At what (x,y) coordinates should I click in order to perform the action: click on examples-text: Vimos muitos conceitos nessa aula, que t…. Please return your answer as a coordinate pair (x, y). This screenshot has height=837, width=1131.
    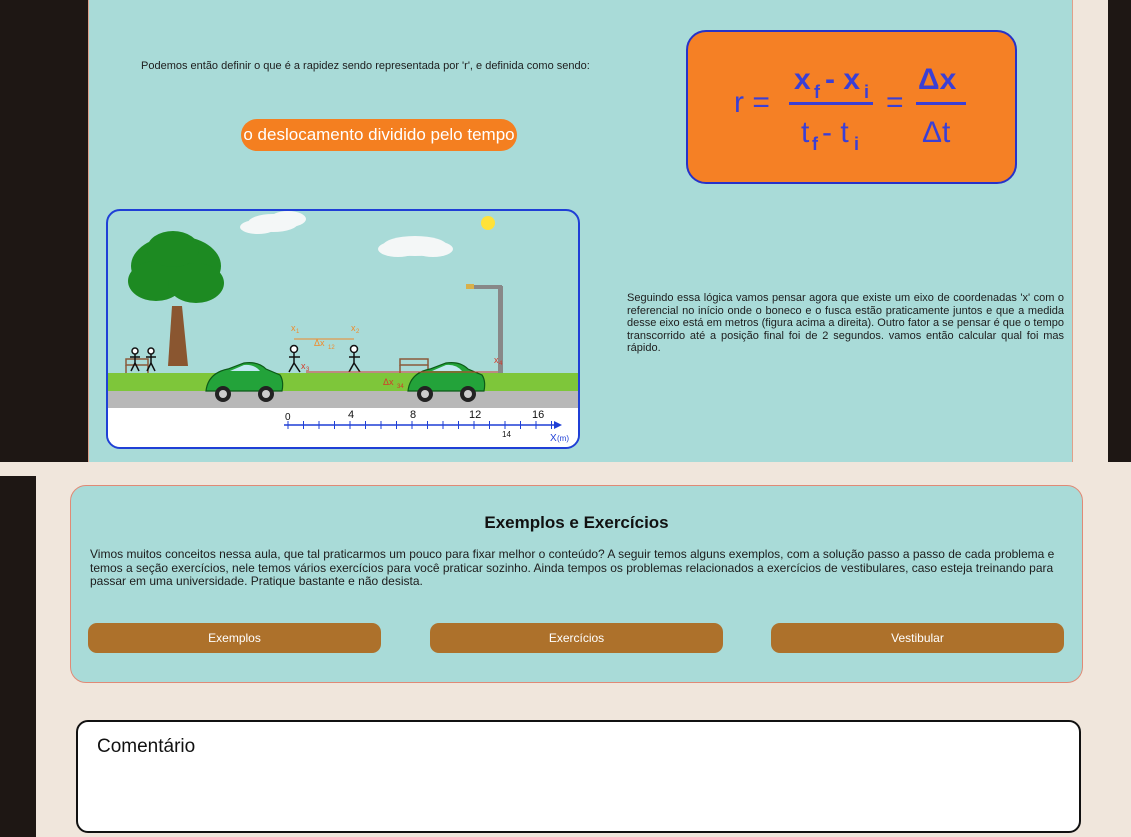
    Looking at the image, I should click on (572, 568).